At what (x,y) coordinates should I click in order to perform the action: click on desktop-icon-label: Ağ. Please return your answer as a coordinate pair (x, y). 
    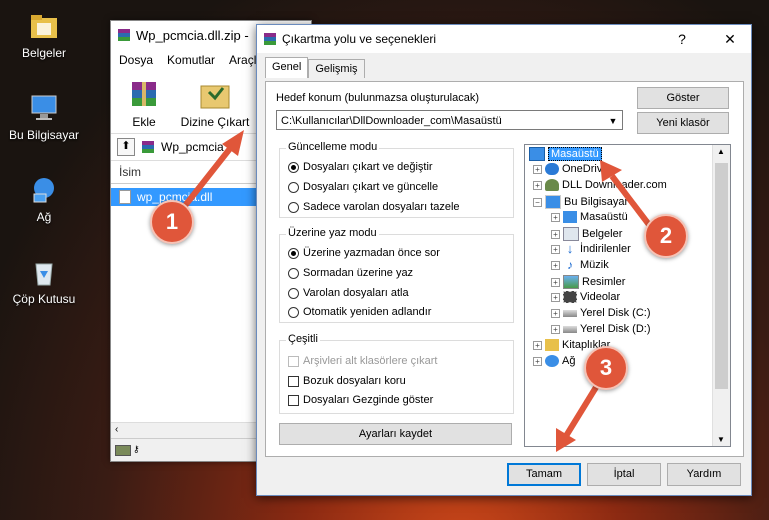
    Looking at the image, I should click on (44, 217).